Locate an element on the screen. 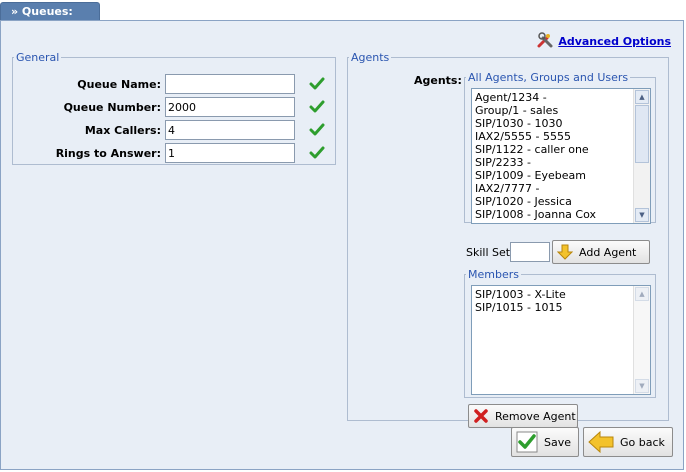 The image size is (686, 472). max-callers-row: Max Callers: is located at coordinates (154, 130).